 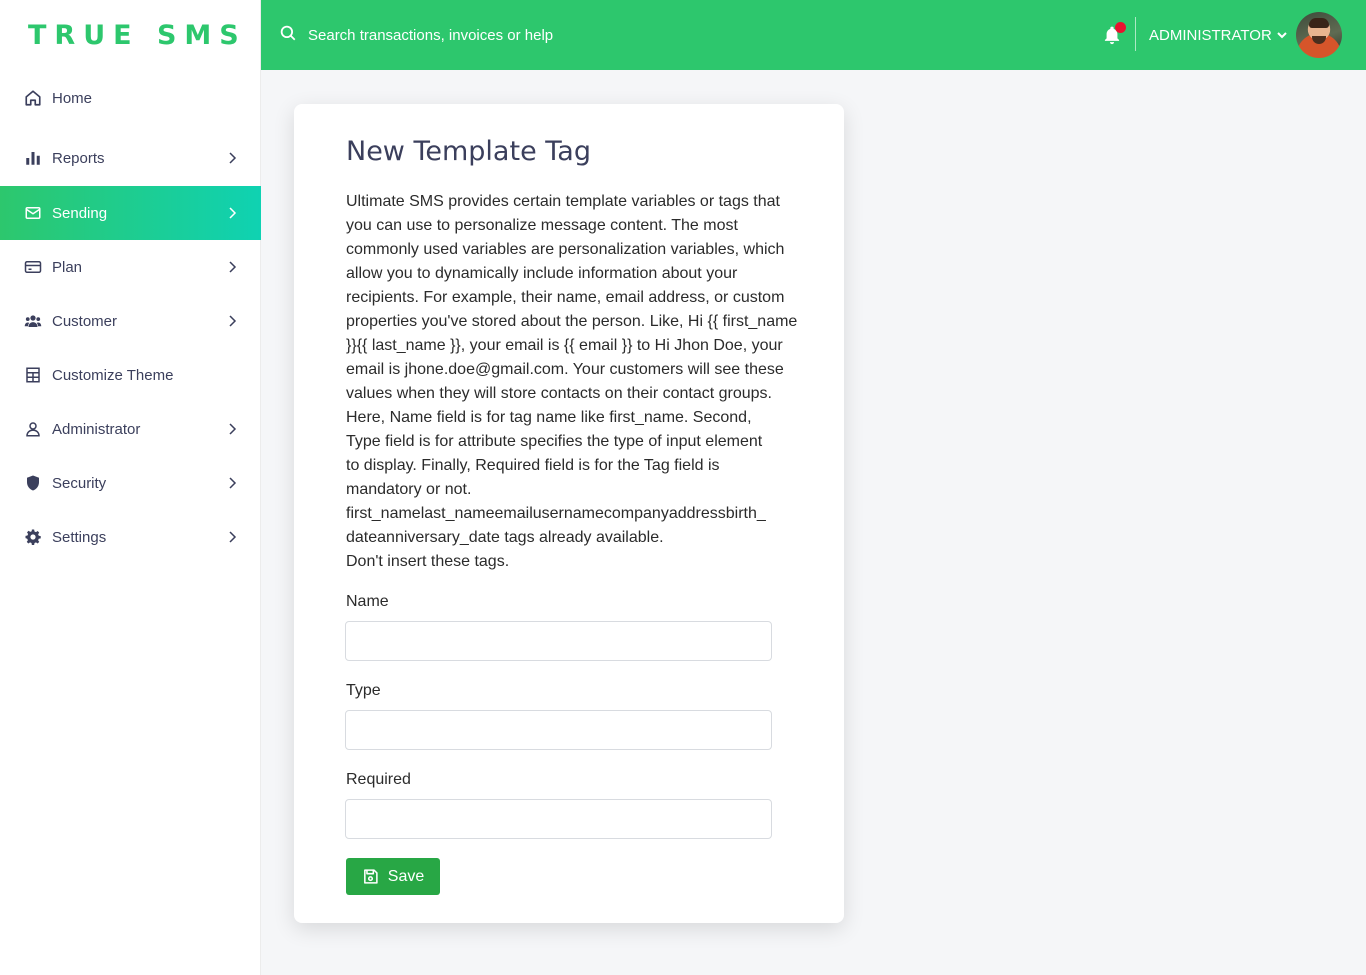 I want to click on brand-name: TRUE SMS, so click(x=137, y=35).